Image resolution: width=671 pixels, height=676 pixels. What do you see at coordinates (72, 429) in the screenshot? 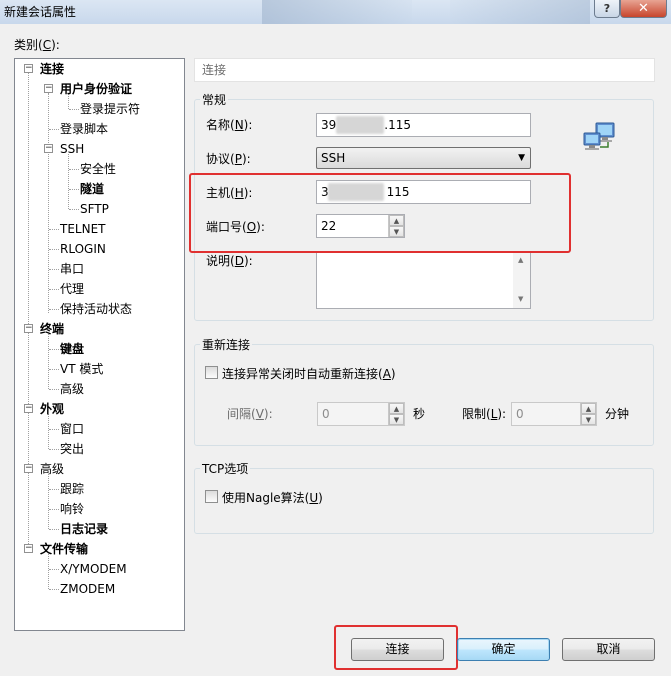
I see `tree-item-window: 窗口` at bounding box center [72, 429].